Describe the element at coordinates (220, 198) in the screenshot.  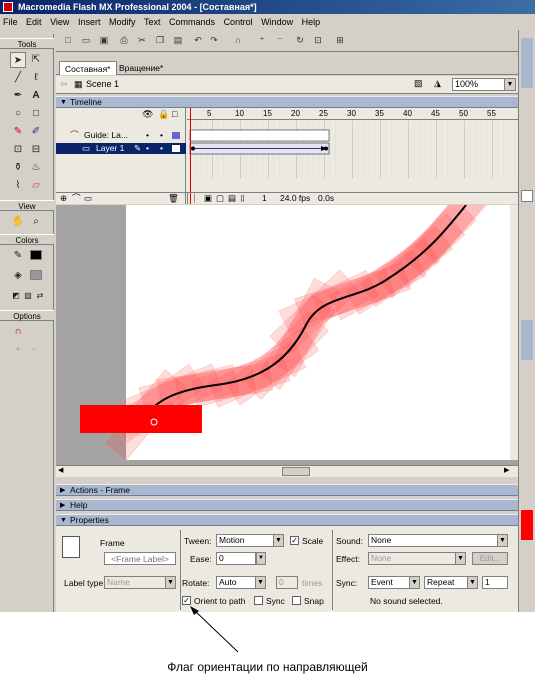
I see `onion-outline-icon: ▢` at that location.